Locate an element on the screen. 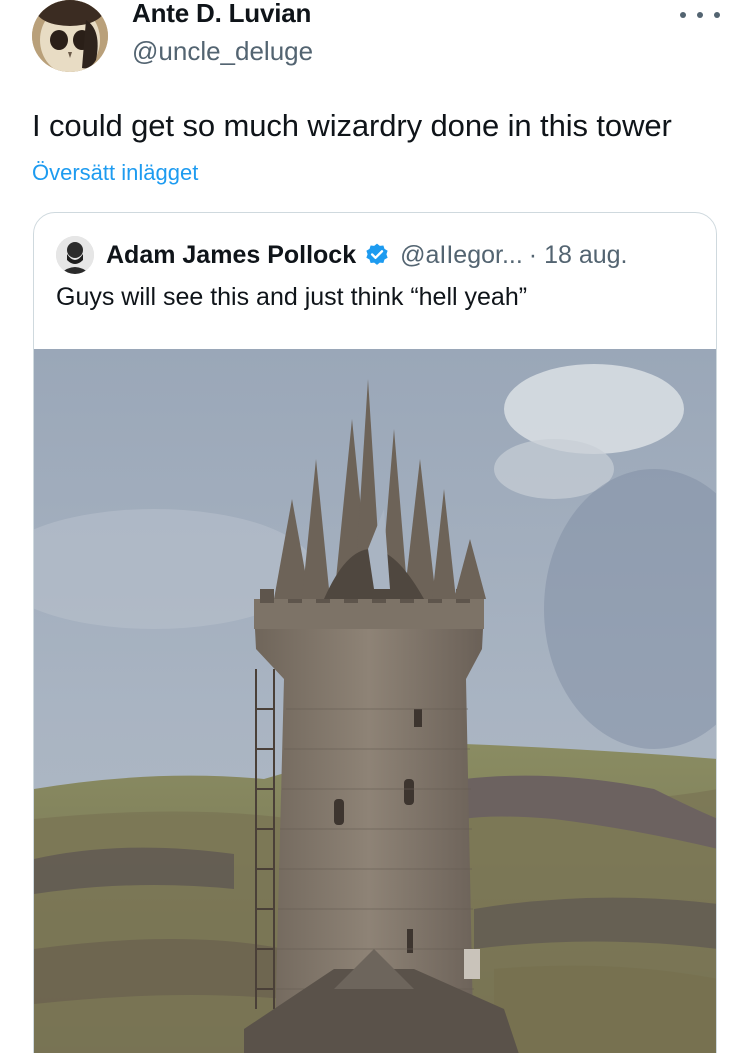 The height and width of the screenshot is (1053, 750). more-options-button is located at coordinates (700, 15).